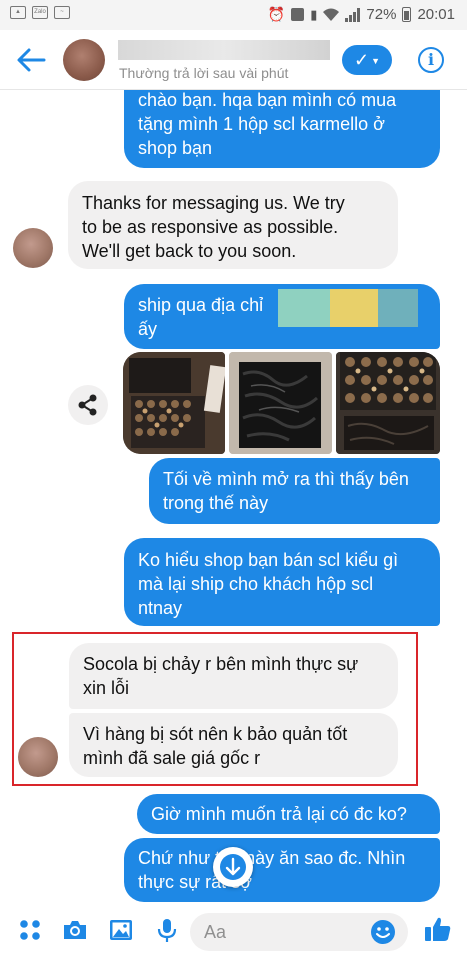  What do you see at coordinates (436, 14) in the screenshot?
I see `clock: 20:01` at bounding box center [436, 14].